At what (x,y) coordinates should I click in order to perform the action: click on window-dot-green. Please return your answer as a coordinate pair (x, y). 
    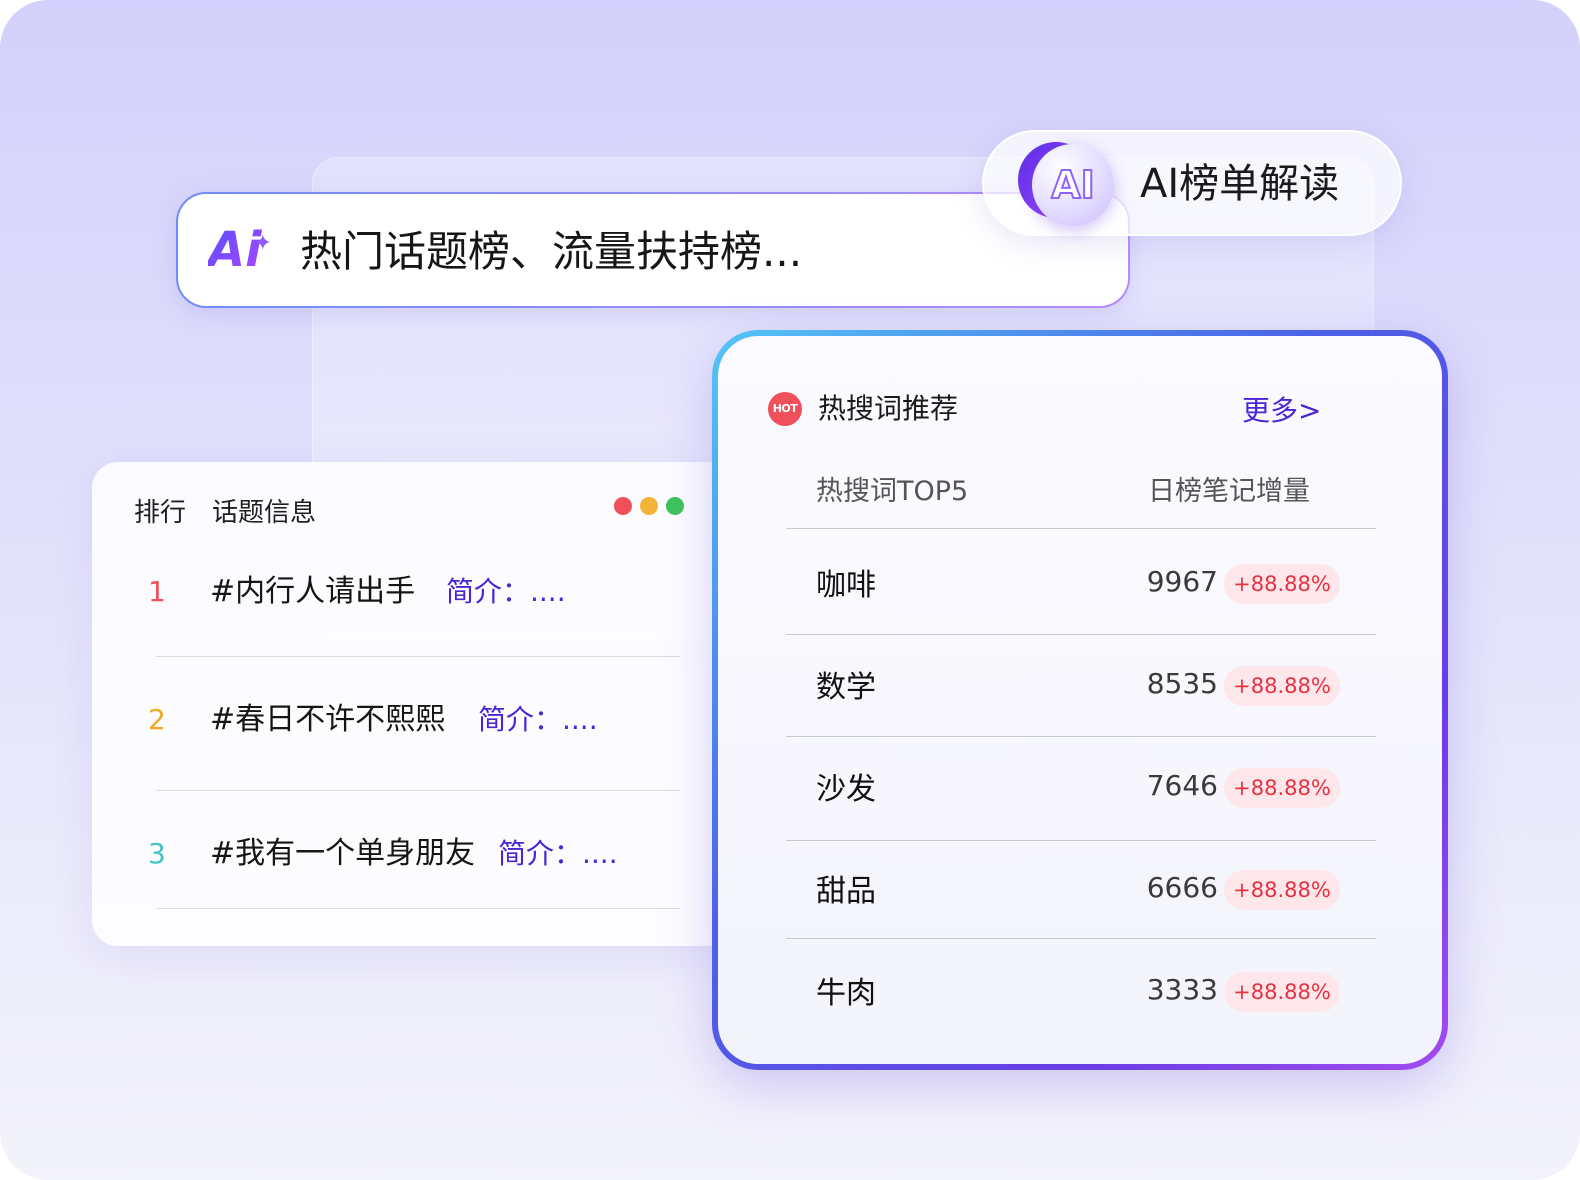
    Looking at the image, I should click on (675, 506).